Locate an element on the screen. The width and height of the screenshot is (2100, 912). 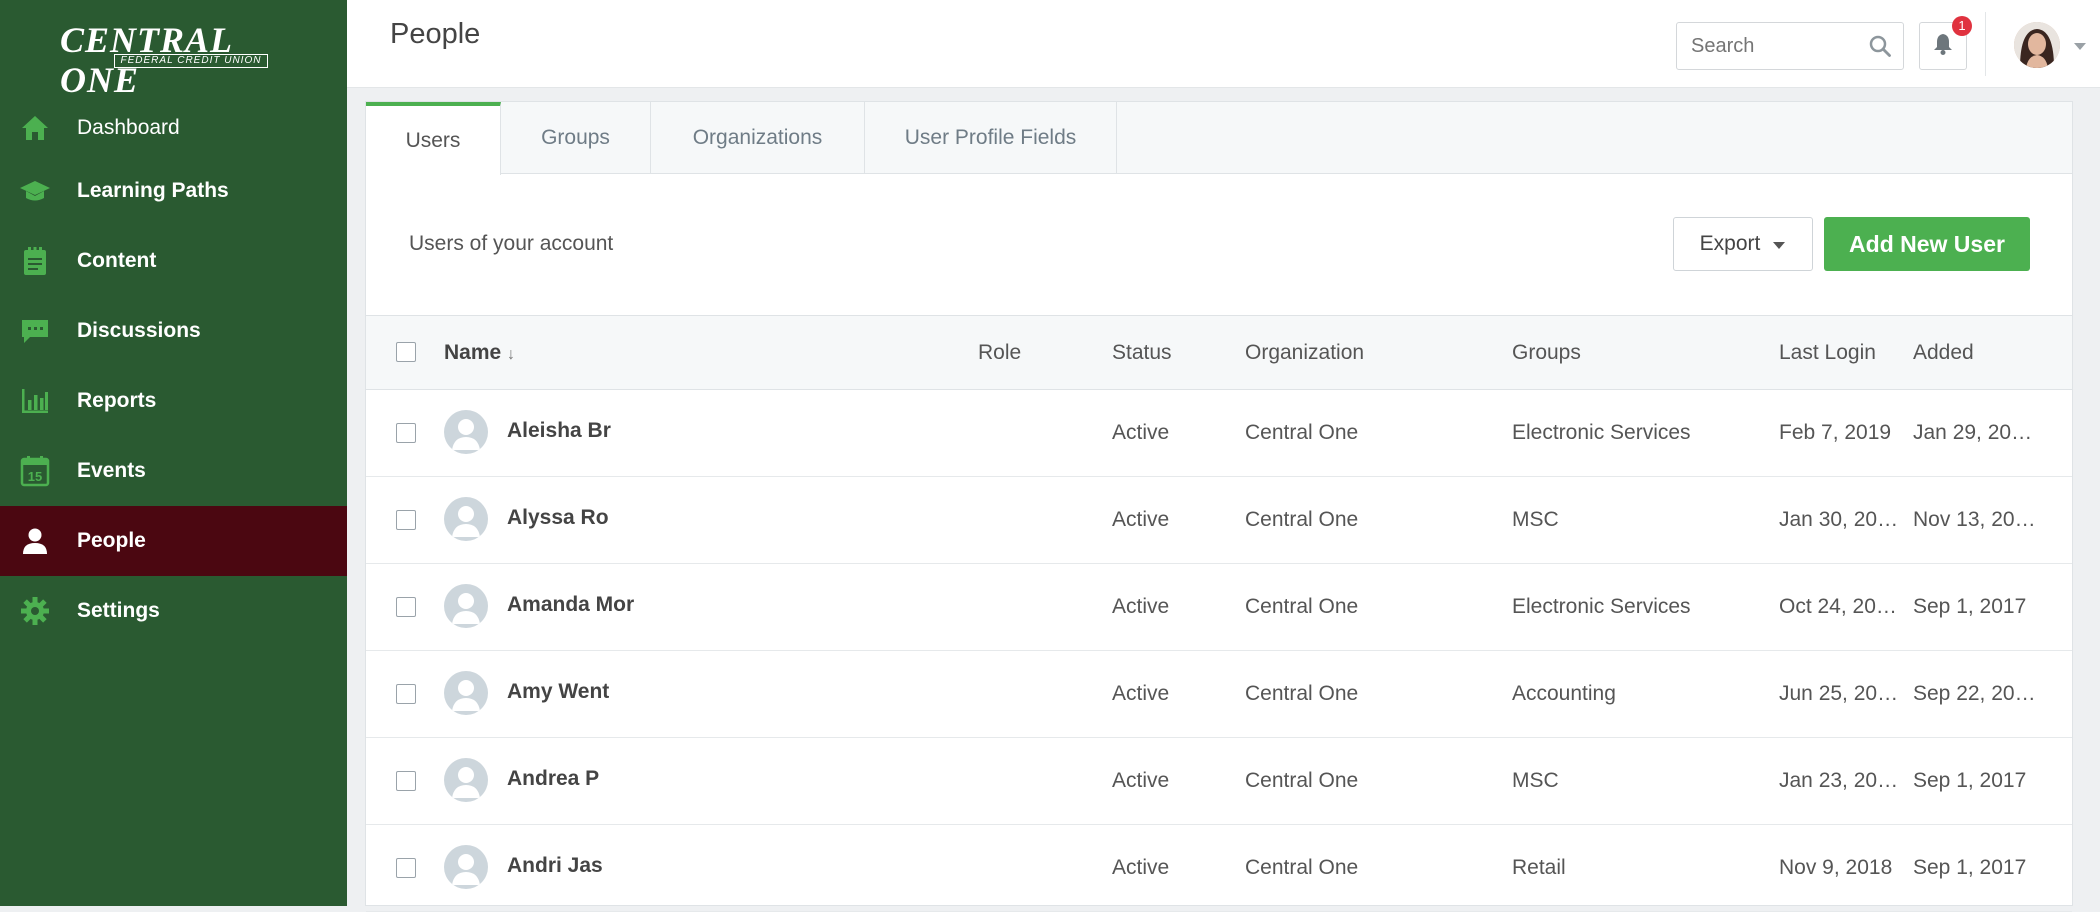
graduation-cap-icon is located at coordinates (35, 191).